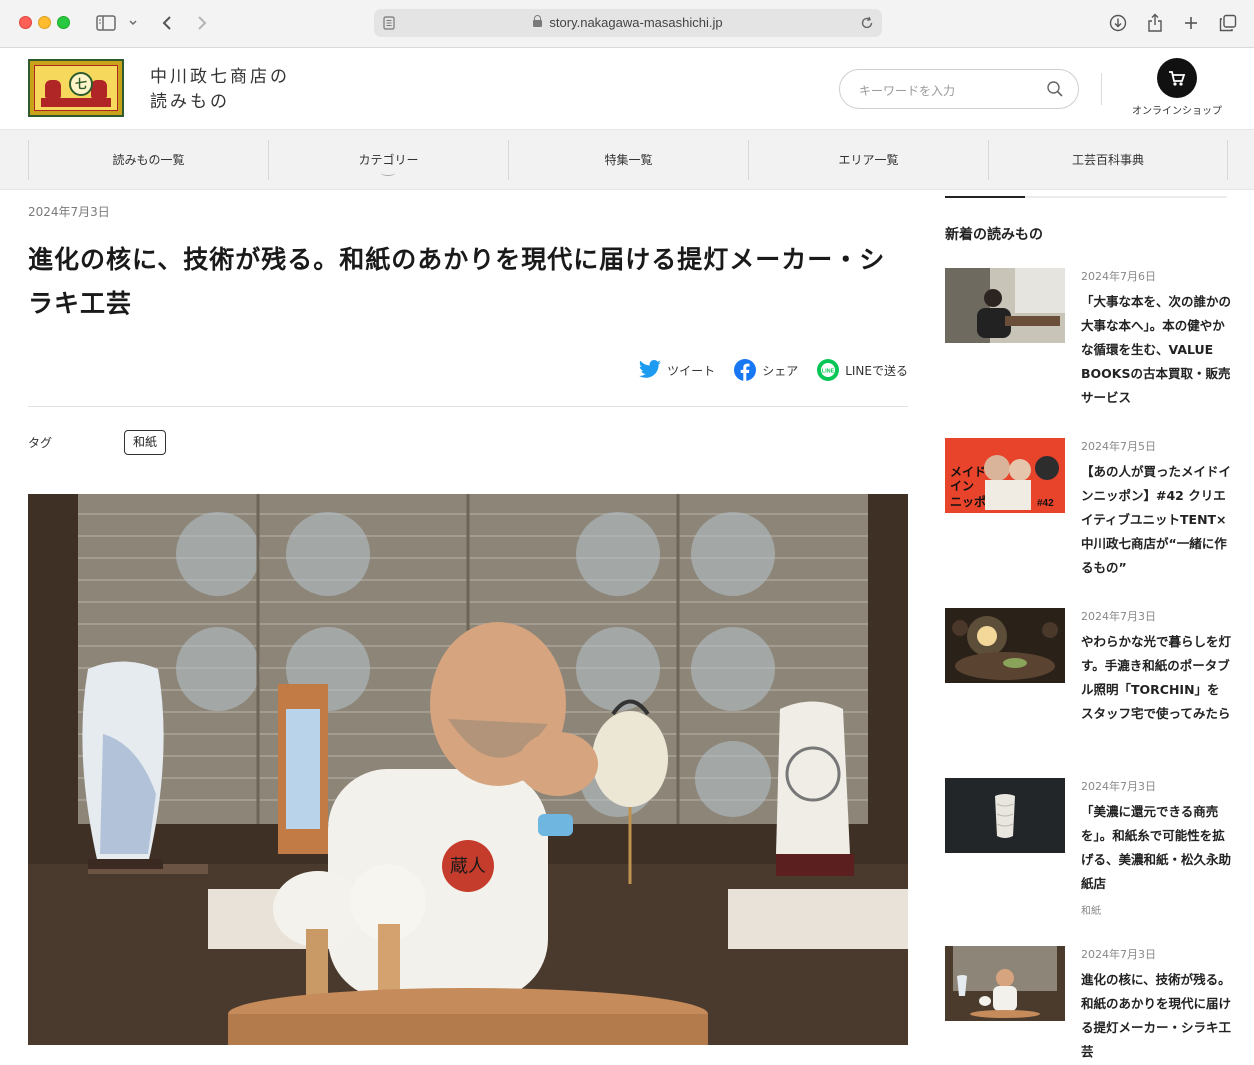 The width and height of the screenshot is (1254, 1065). I want to click on online-shop-label: オンラインショップ, so click(1177, 109).